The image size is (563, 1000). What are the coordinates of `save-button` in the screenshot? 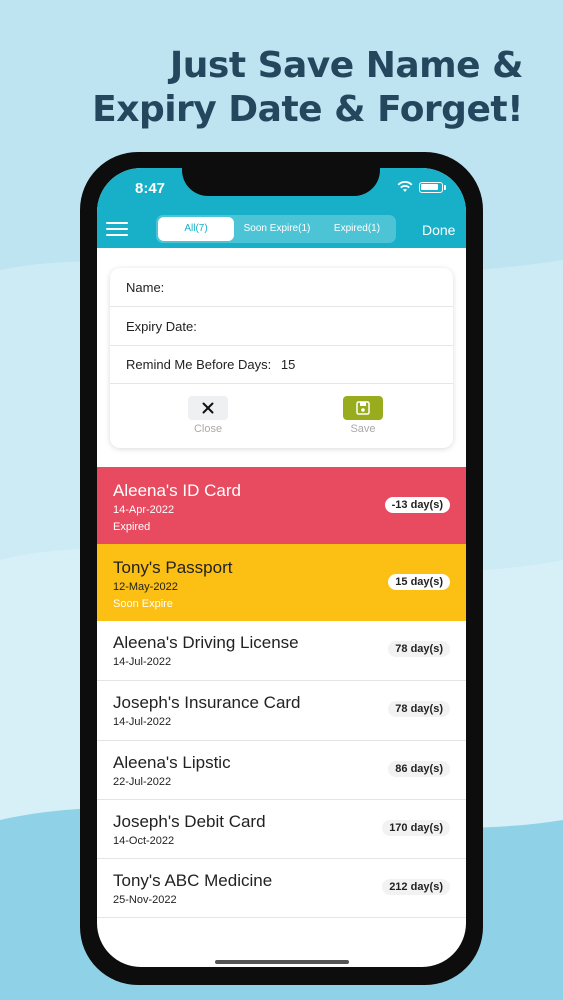 It's located at (363, 408).